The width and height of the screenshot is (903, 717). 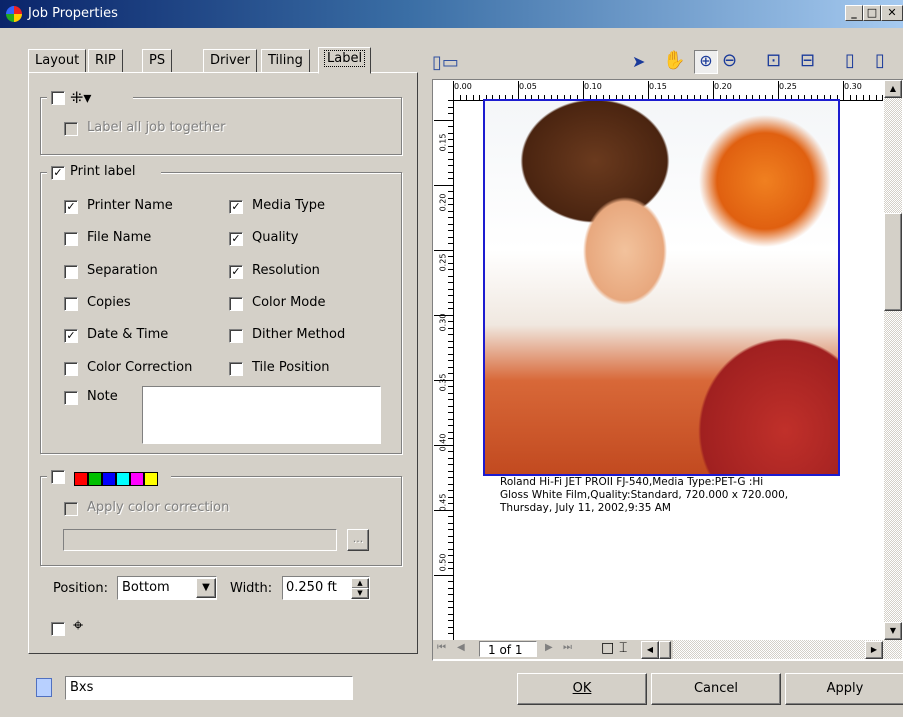 I want to click on crosshair-checkbox, so click(x=58, y=629).